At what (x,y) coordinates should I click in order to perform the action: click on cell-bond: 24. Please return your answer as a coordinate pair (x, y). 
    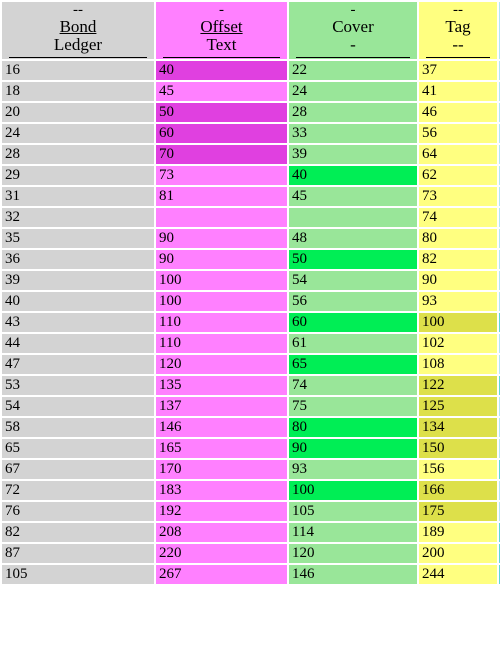
    Looking at the image, I should click on (78, 133).